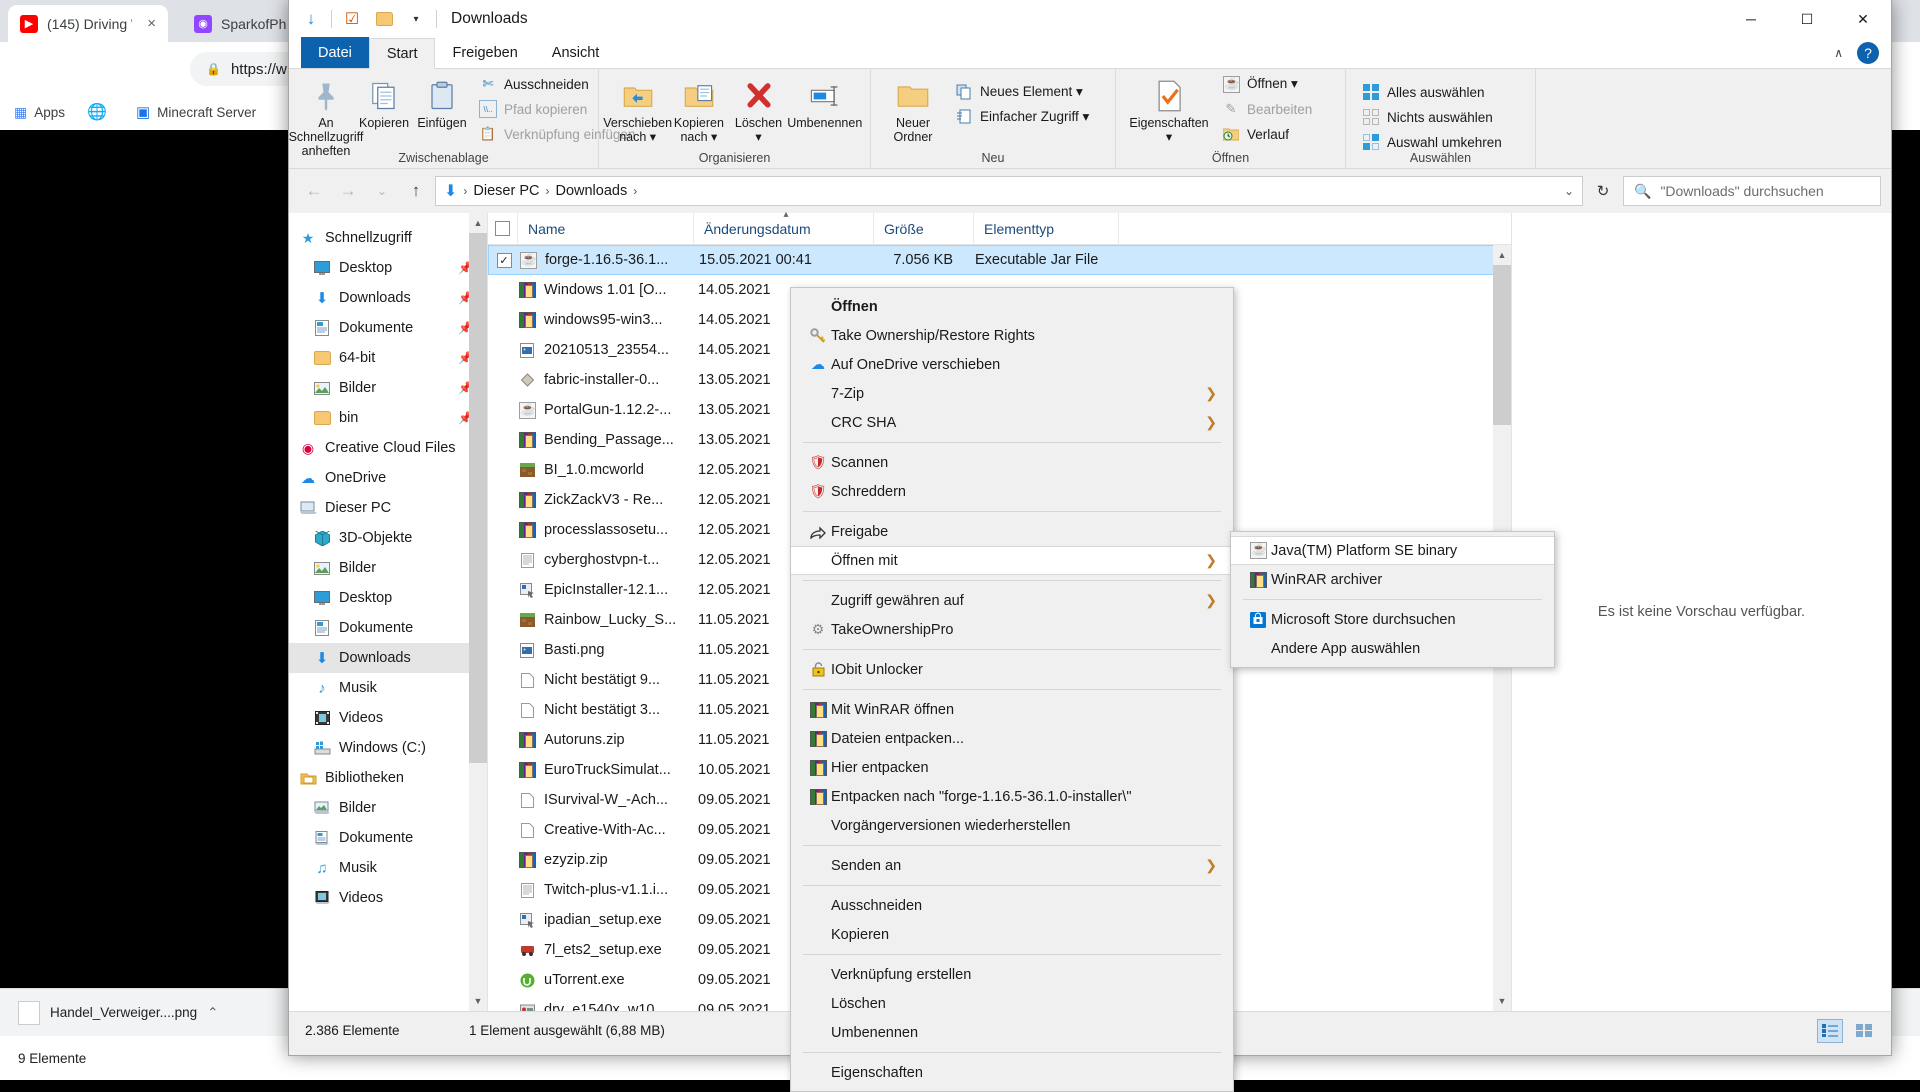 This screenshot has width=1920, height=1092. Describe the element at coordinates (388, 328) in the screenshot. I see `sidebar-item-dokumente: Dokumente 📌` at that location.